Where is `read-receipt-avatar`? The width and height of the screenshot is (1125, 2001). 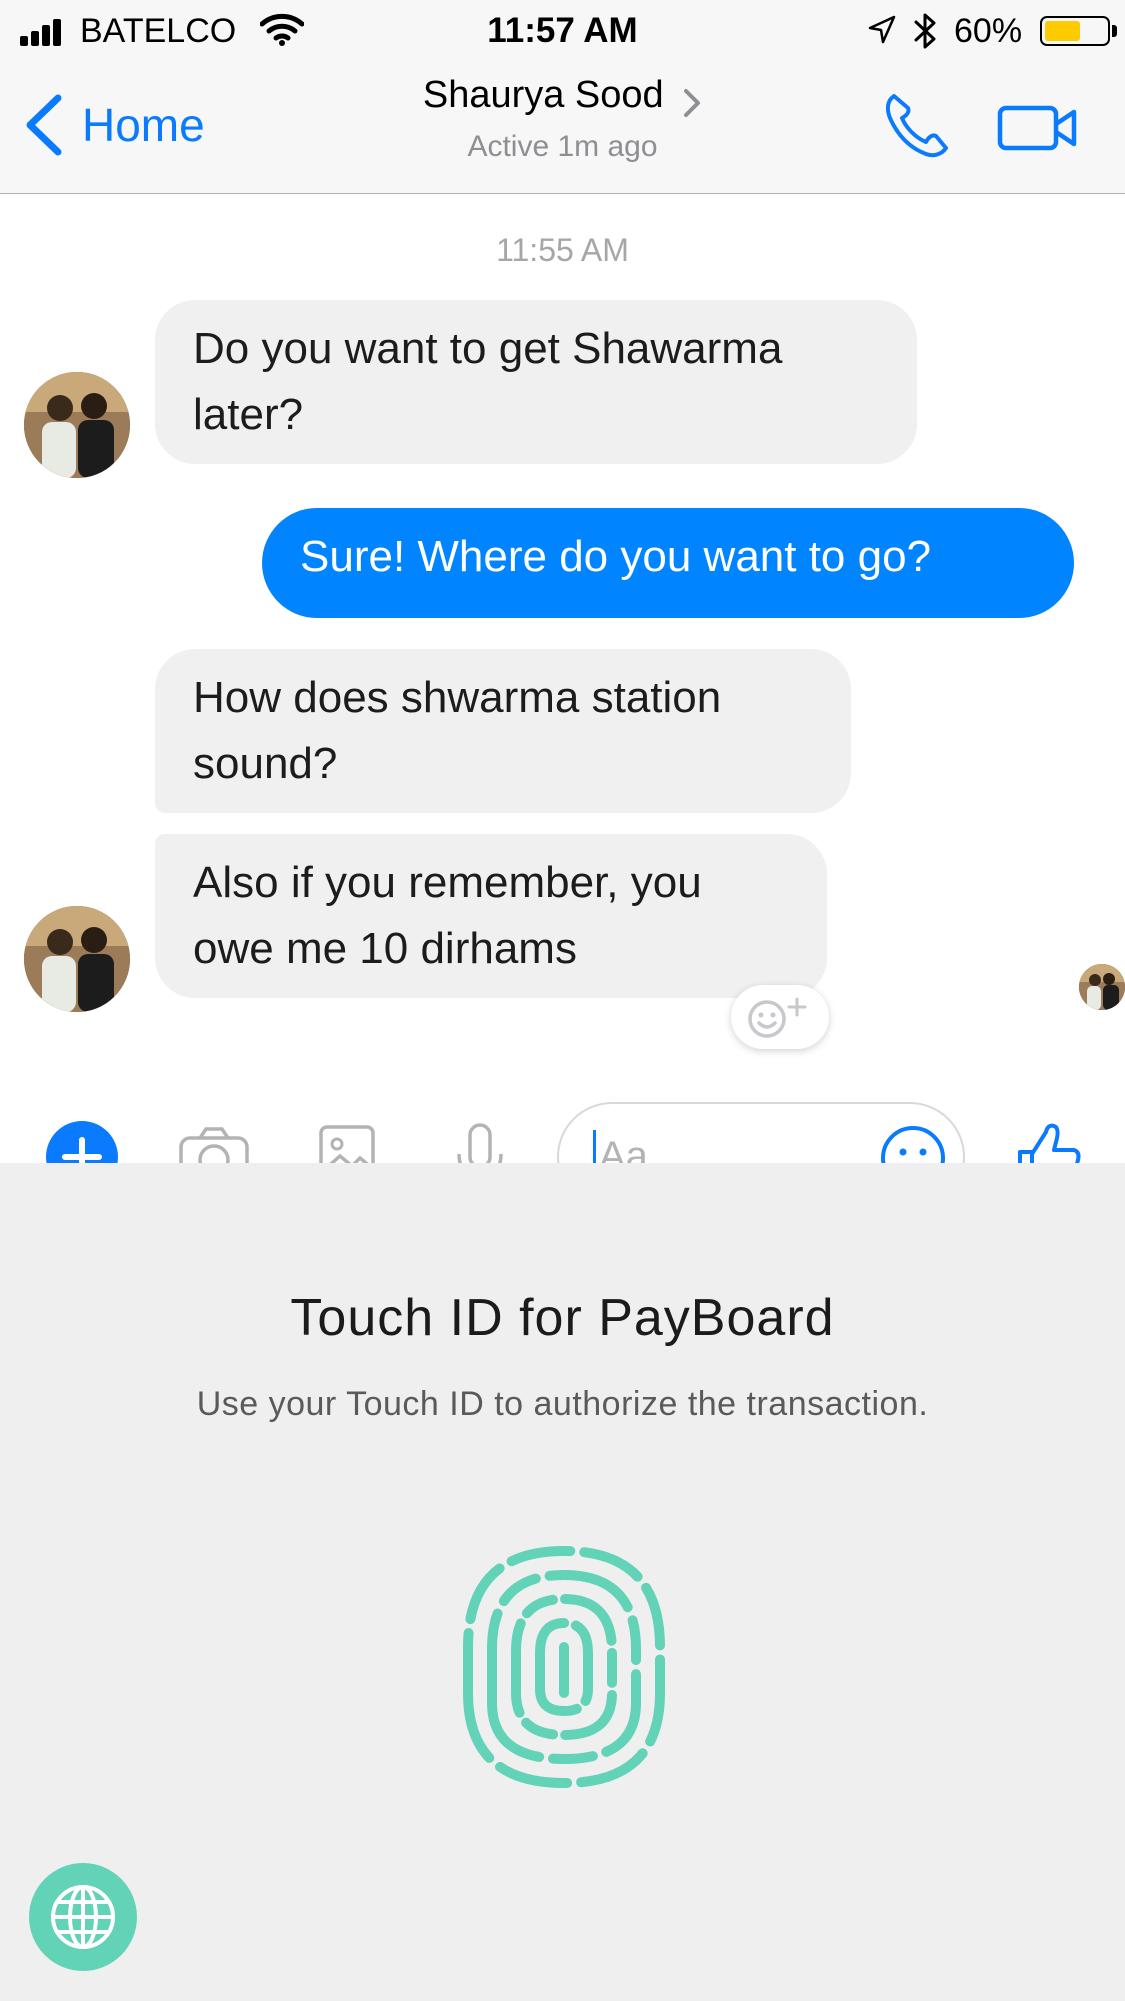 read-receipt-avatar is located at coordinates (1102, 987).